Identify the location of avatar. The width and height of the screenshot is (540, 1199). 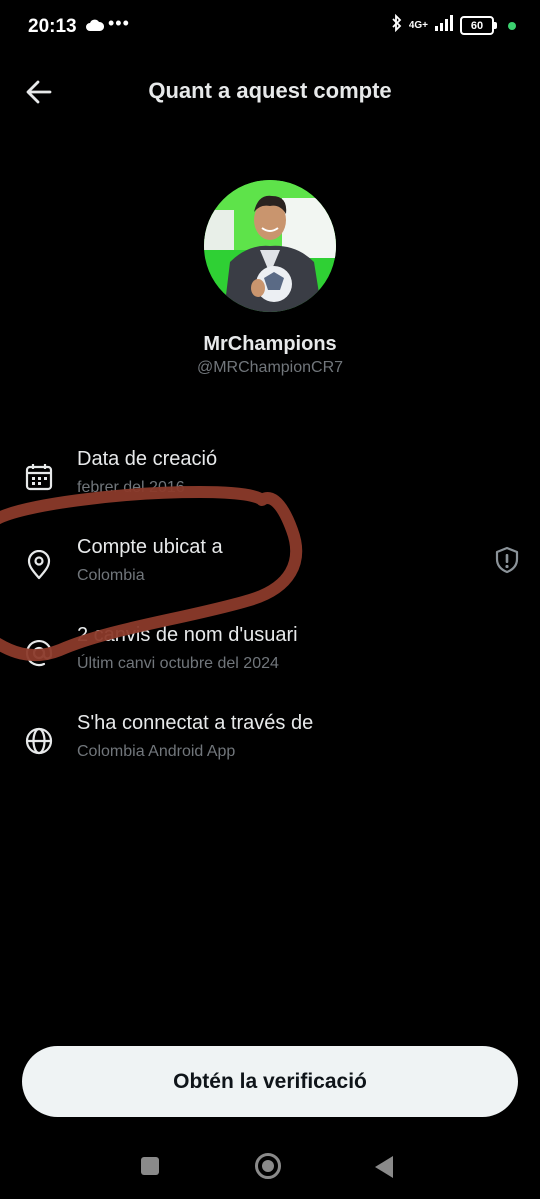
(270, 246).